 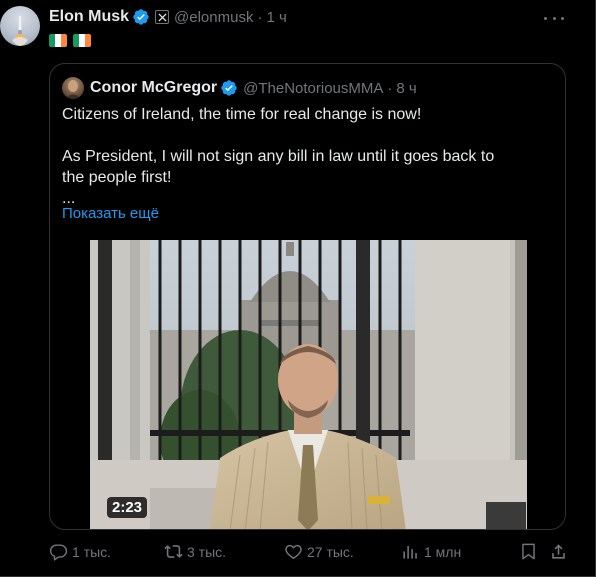 What do you see at coordinates (330, 551) in the screenshot?
I see `like-count: 27 тыс.` at bounding box center [330, 551].